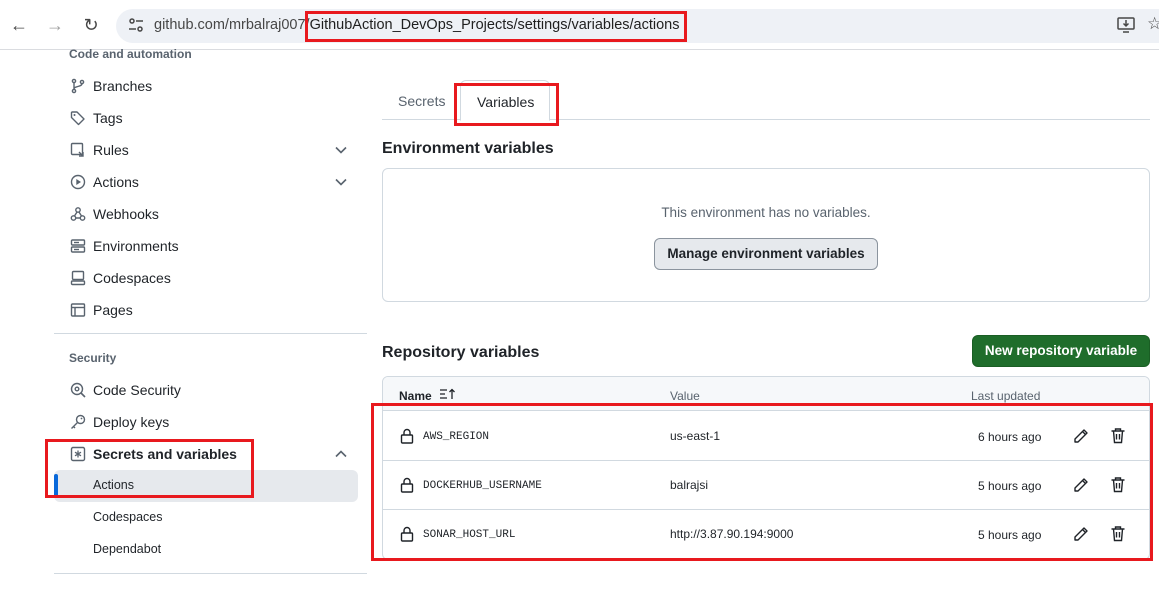 The height and width of the screenshot is (589, 1159). Describe the element at coordinates (1061, 351) in the screenshot. I see `new-repository-variable-button: New repository variable` at that location.